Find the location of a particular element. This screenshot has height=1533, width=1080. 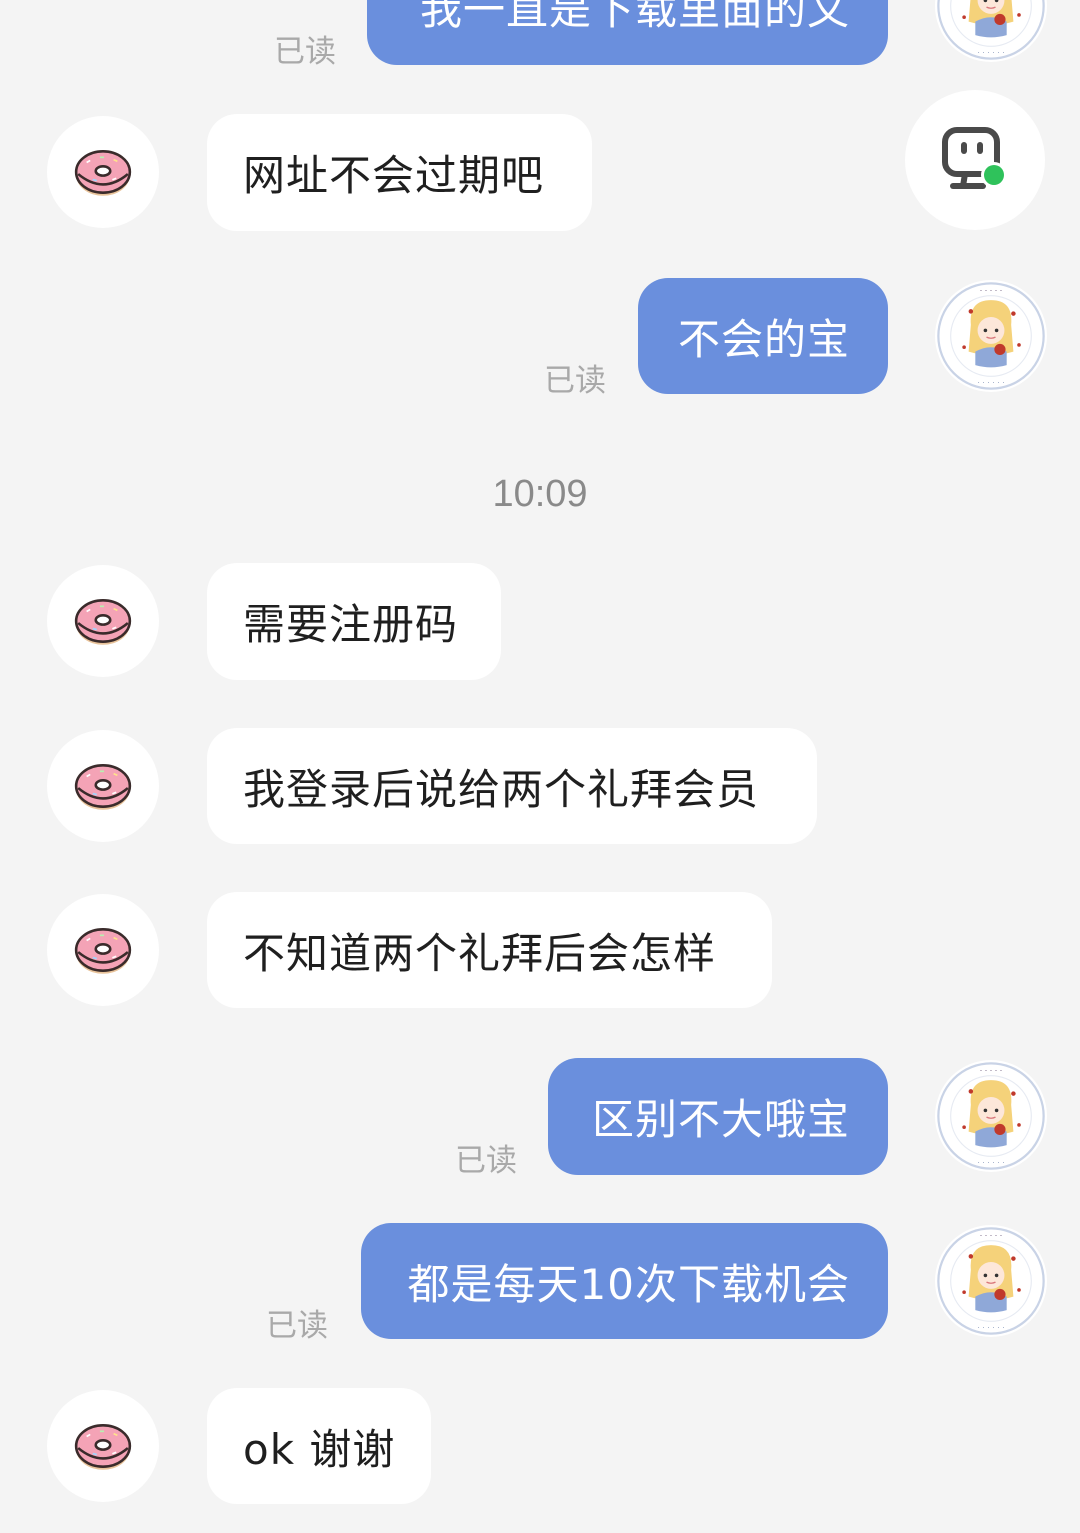

assistant-floating-button is located at coordinates (975, 160).